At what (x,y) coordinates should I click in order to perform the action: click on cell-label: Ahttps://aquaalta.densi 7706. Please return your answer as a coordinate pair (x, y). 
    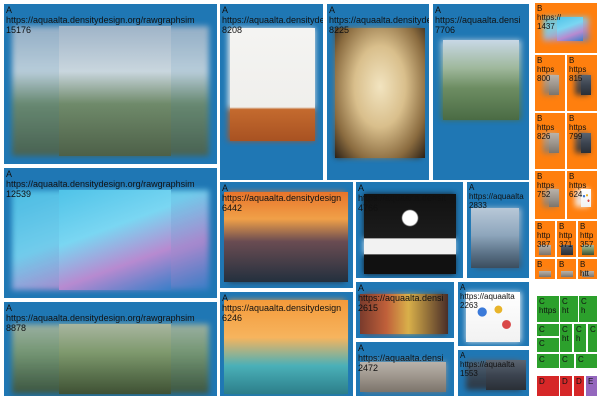
    Looking at the image, I should click on (482, 20).